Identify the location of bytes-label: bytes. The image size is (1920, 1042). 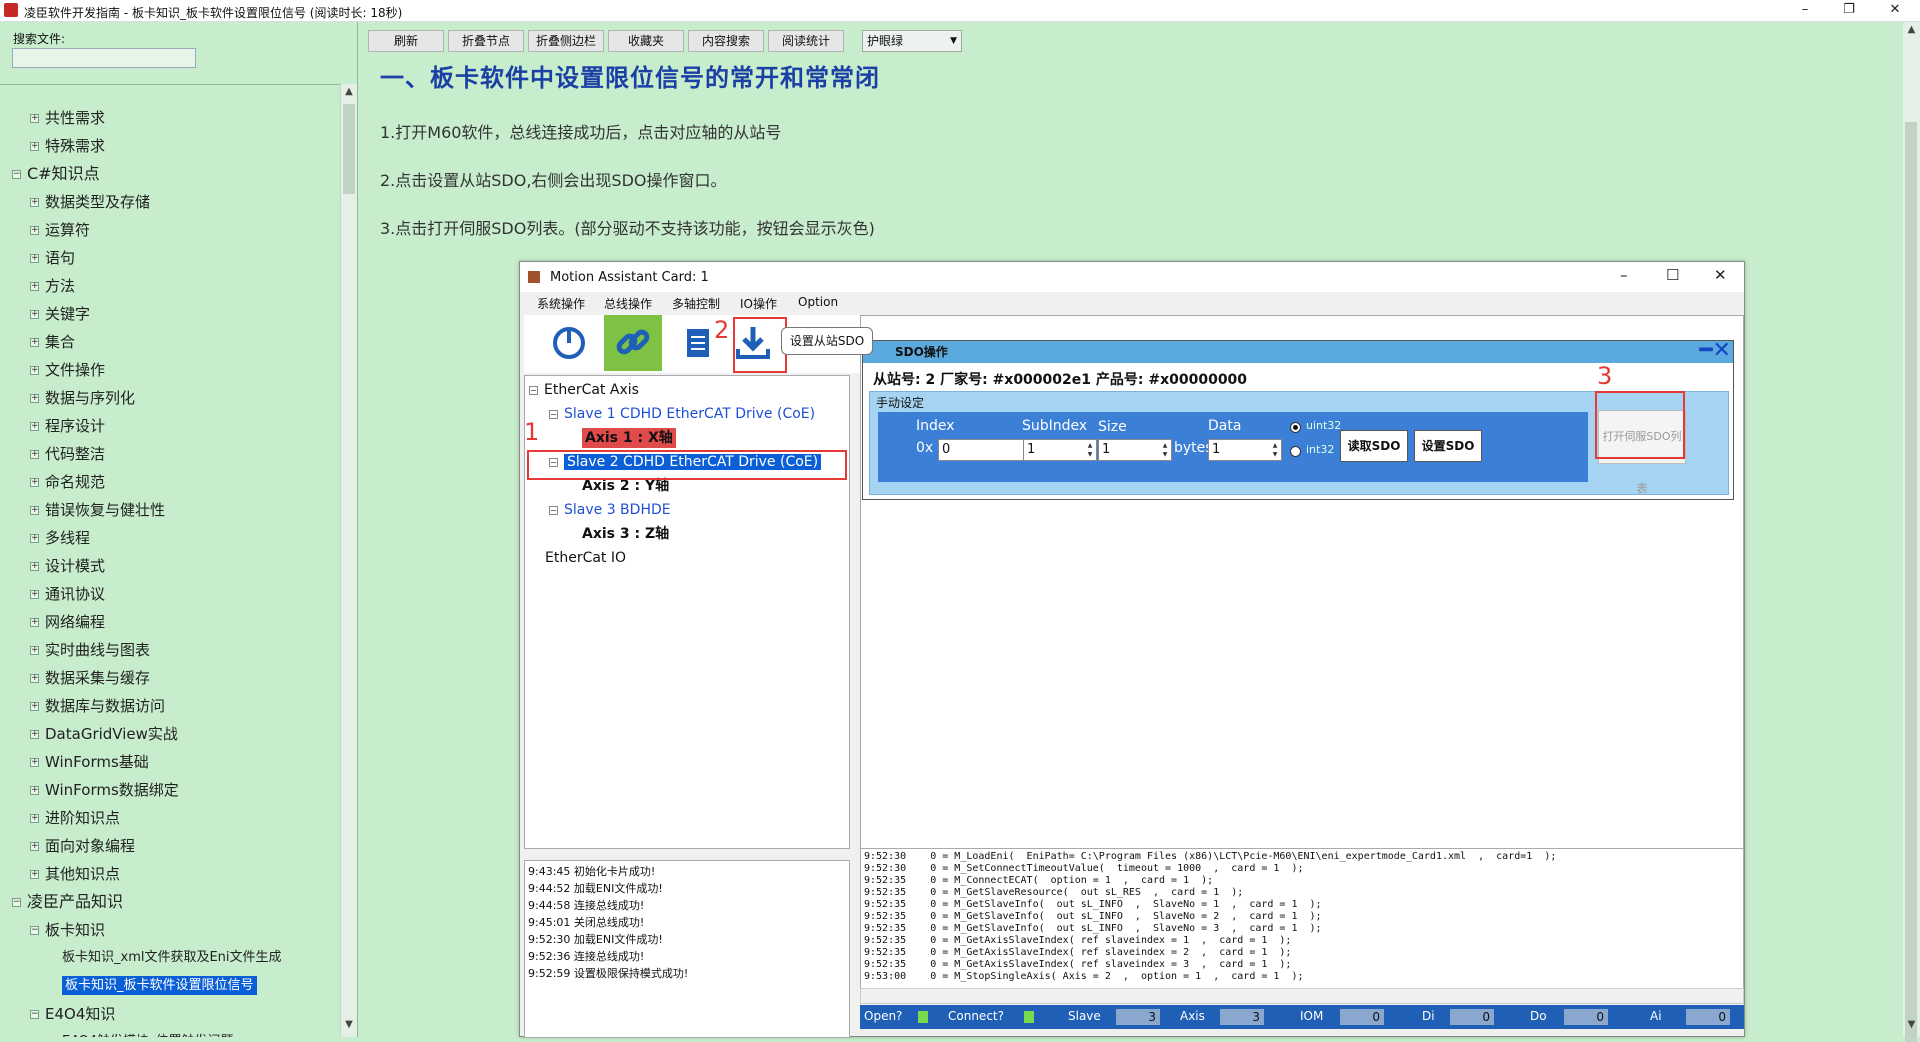
(1193, 448).